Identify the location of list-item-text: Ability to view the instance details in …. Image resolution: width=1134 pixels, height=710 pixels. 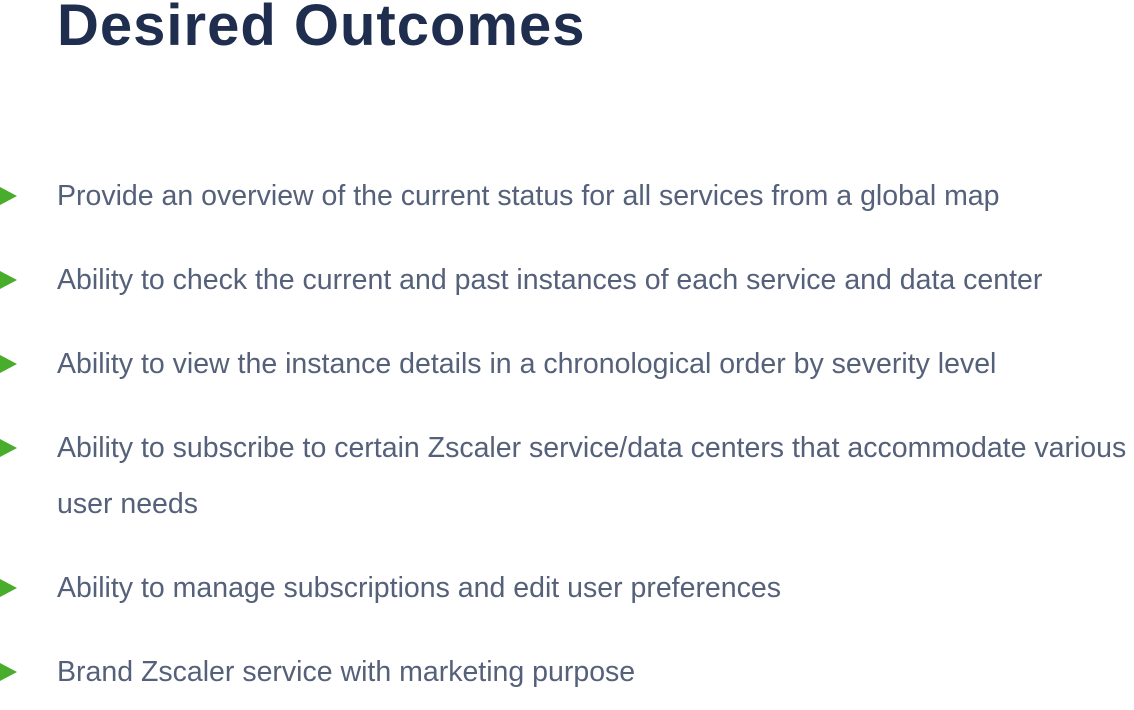
(527, 364).